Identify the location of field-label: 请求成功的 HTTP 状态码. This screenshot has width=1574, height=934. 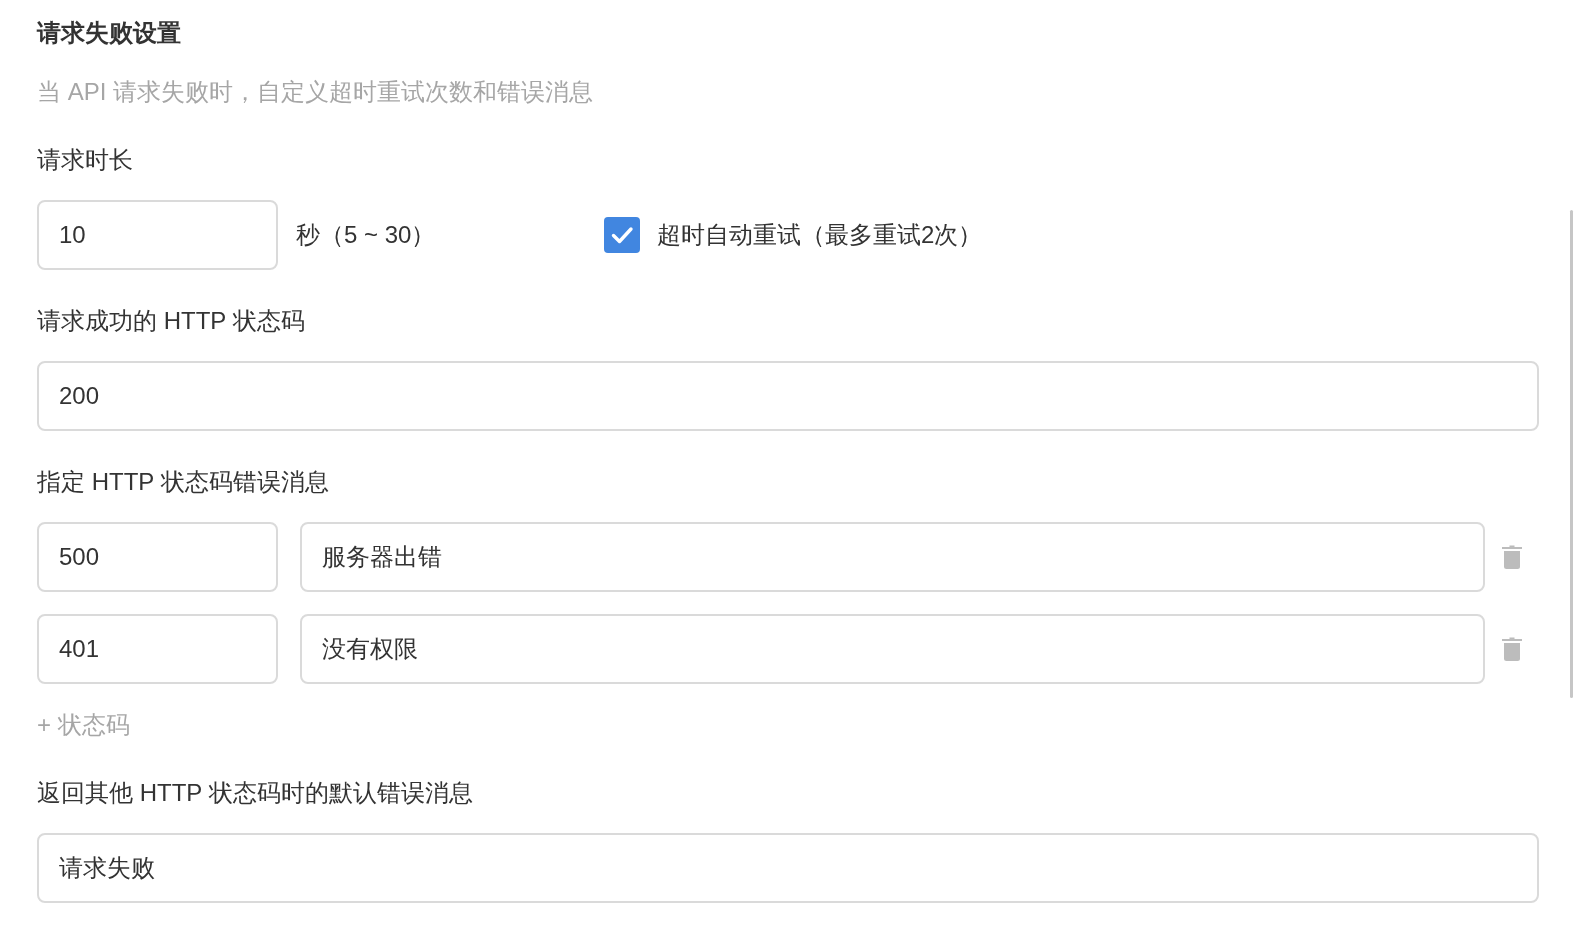
(171, 321).